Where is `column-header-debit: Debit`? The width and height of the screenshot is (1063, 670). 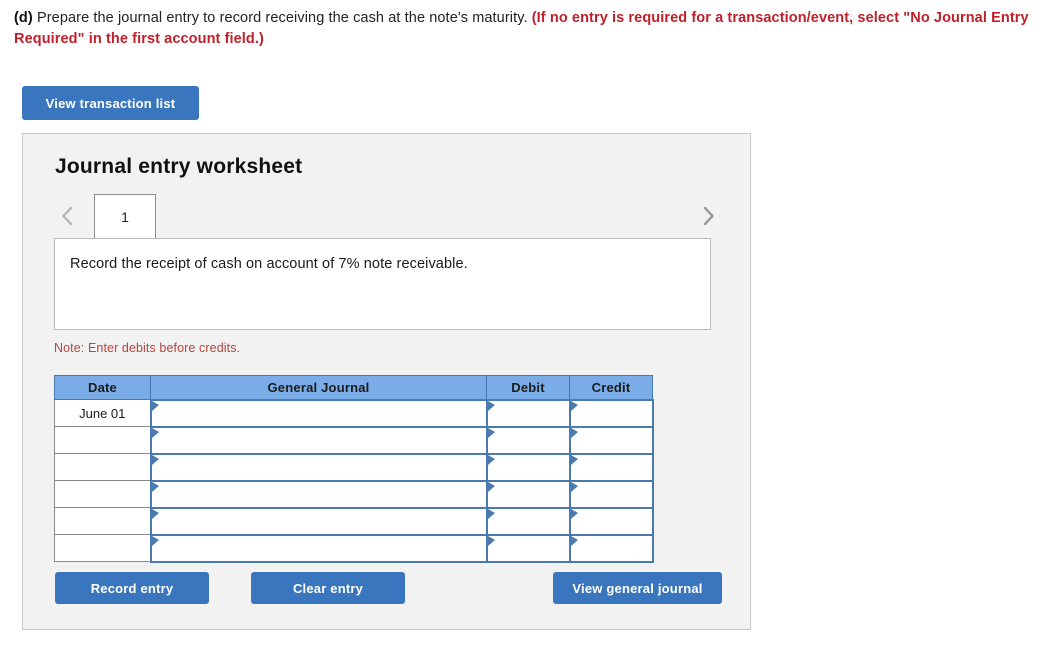 column-header-debit: Debit is located at coordinates (528, 387).